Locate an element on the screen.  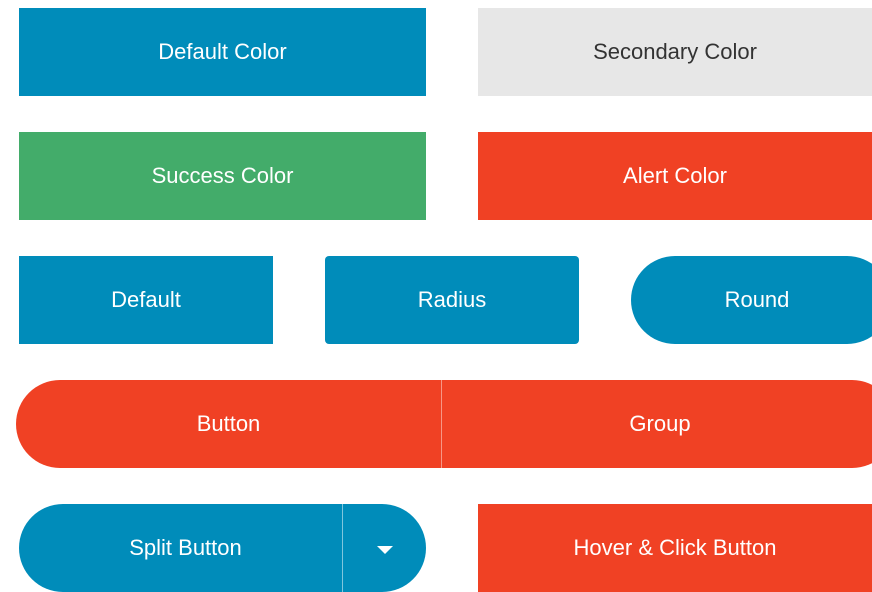
caret-down-icon is located at coordinates (384, 550).